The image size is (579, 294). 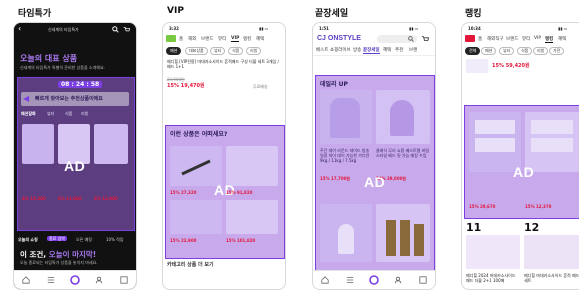 I want to click on nav-recommend: 추천, so click(x=399, y=50).